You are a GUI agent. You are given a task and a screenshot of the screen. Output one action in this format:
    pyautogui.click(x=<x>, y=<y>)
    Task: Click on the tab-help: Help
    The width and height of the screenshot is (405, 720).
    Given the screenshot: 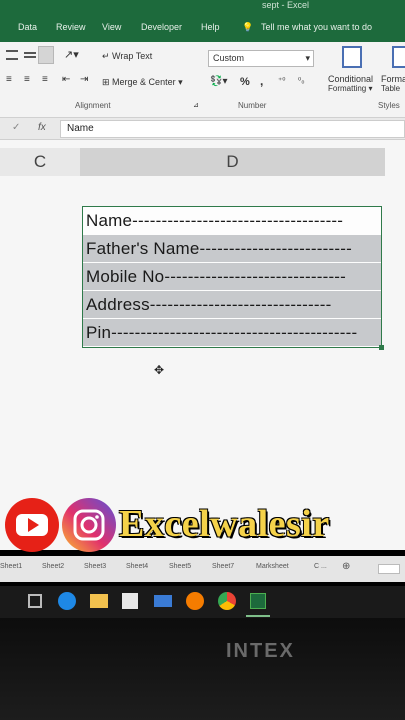 What is the action you would take?
    pyautogui.click(x=210, y=27)
    